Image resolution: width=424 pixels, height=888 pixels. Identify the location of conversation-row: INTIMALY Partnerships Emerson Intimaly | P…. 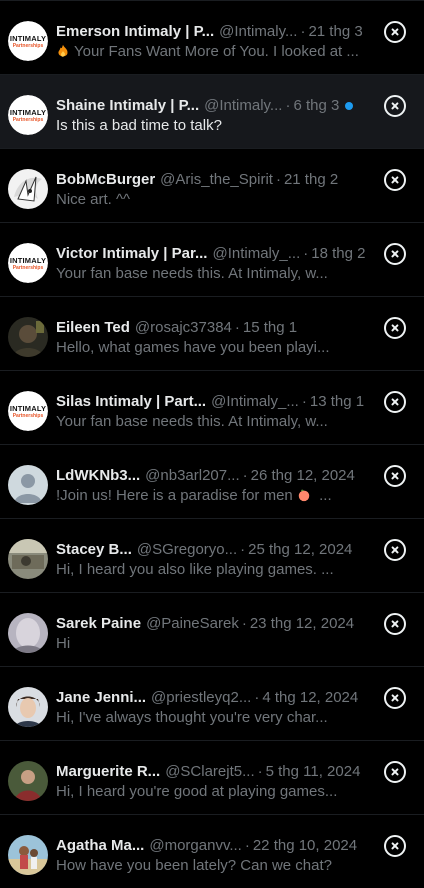
(212, 37).